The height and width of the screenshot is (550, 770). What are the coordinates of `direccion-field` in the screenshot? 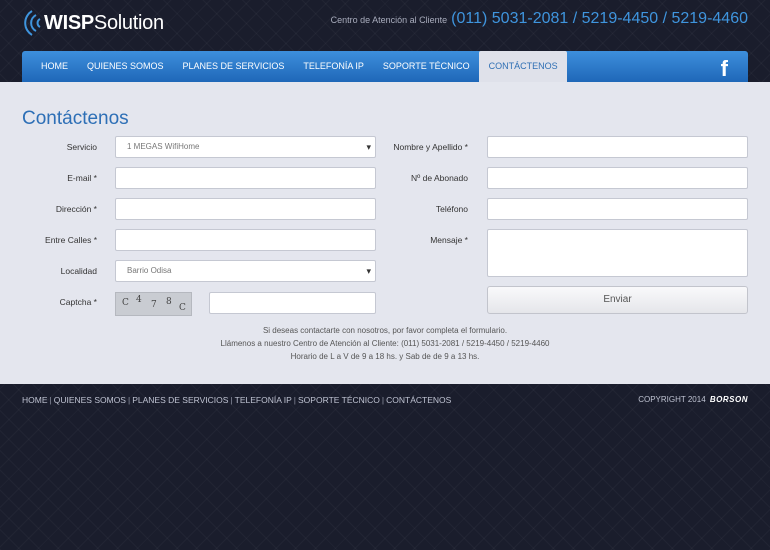 It's located at (245, 209).